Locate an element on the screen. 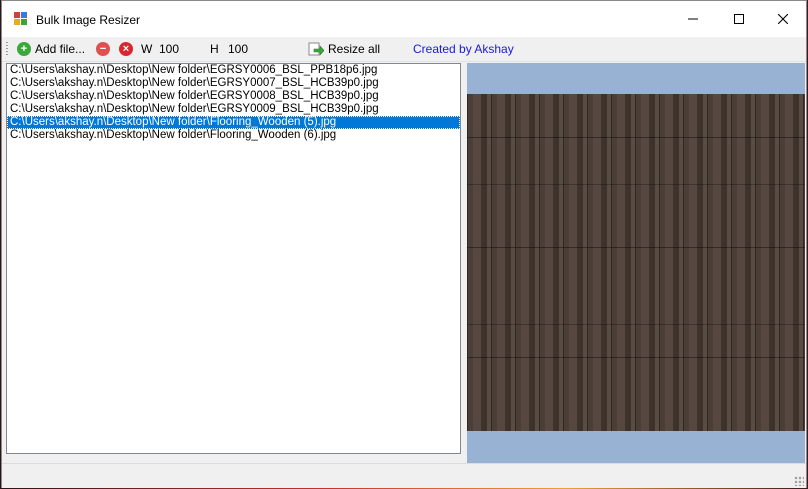 The width and height of the screenshot is (808, 489). app-icon is located at coordinates (20, 18).